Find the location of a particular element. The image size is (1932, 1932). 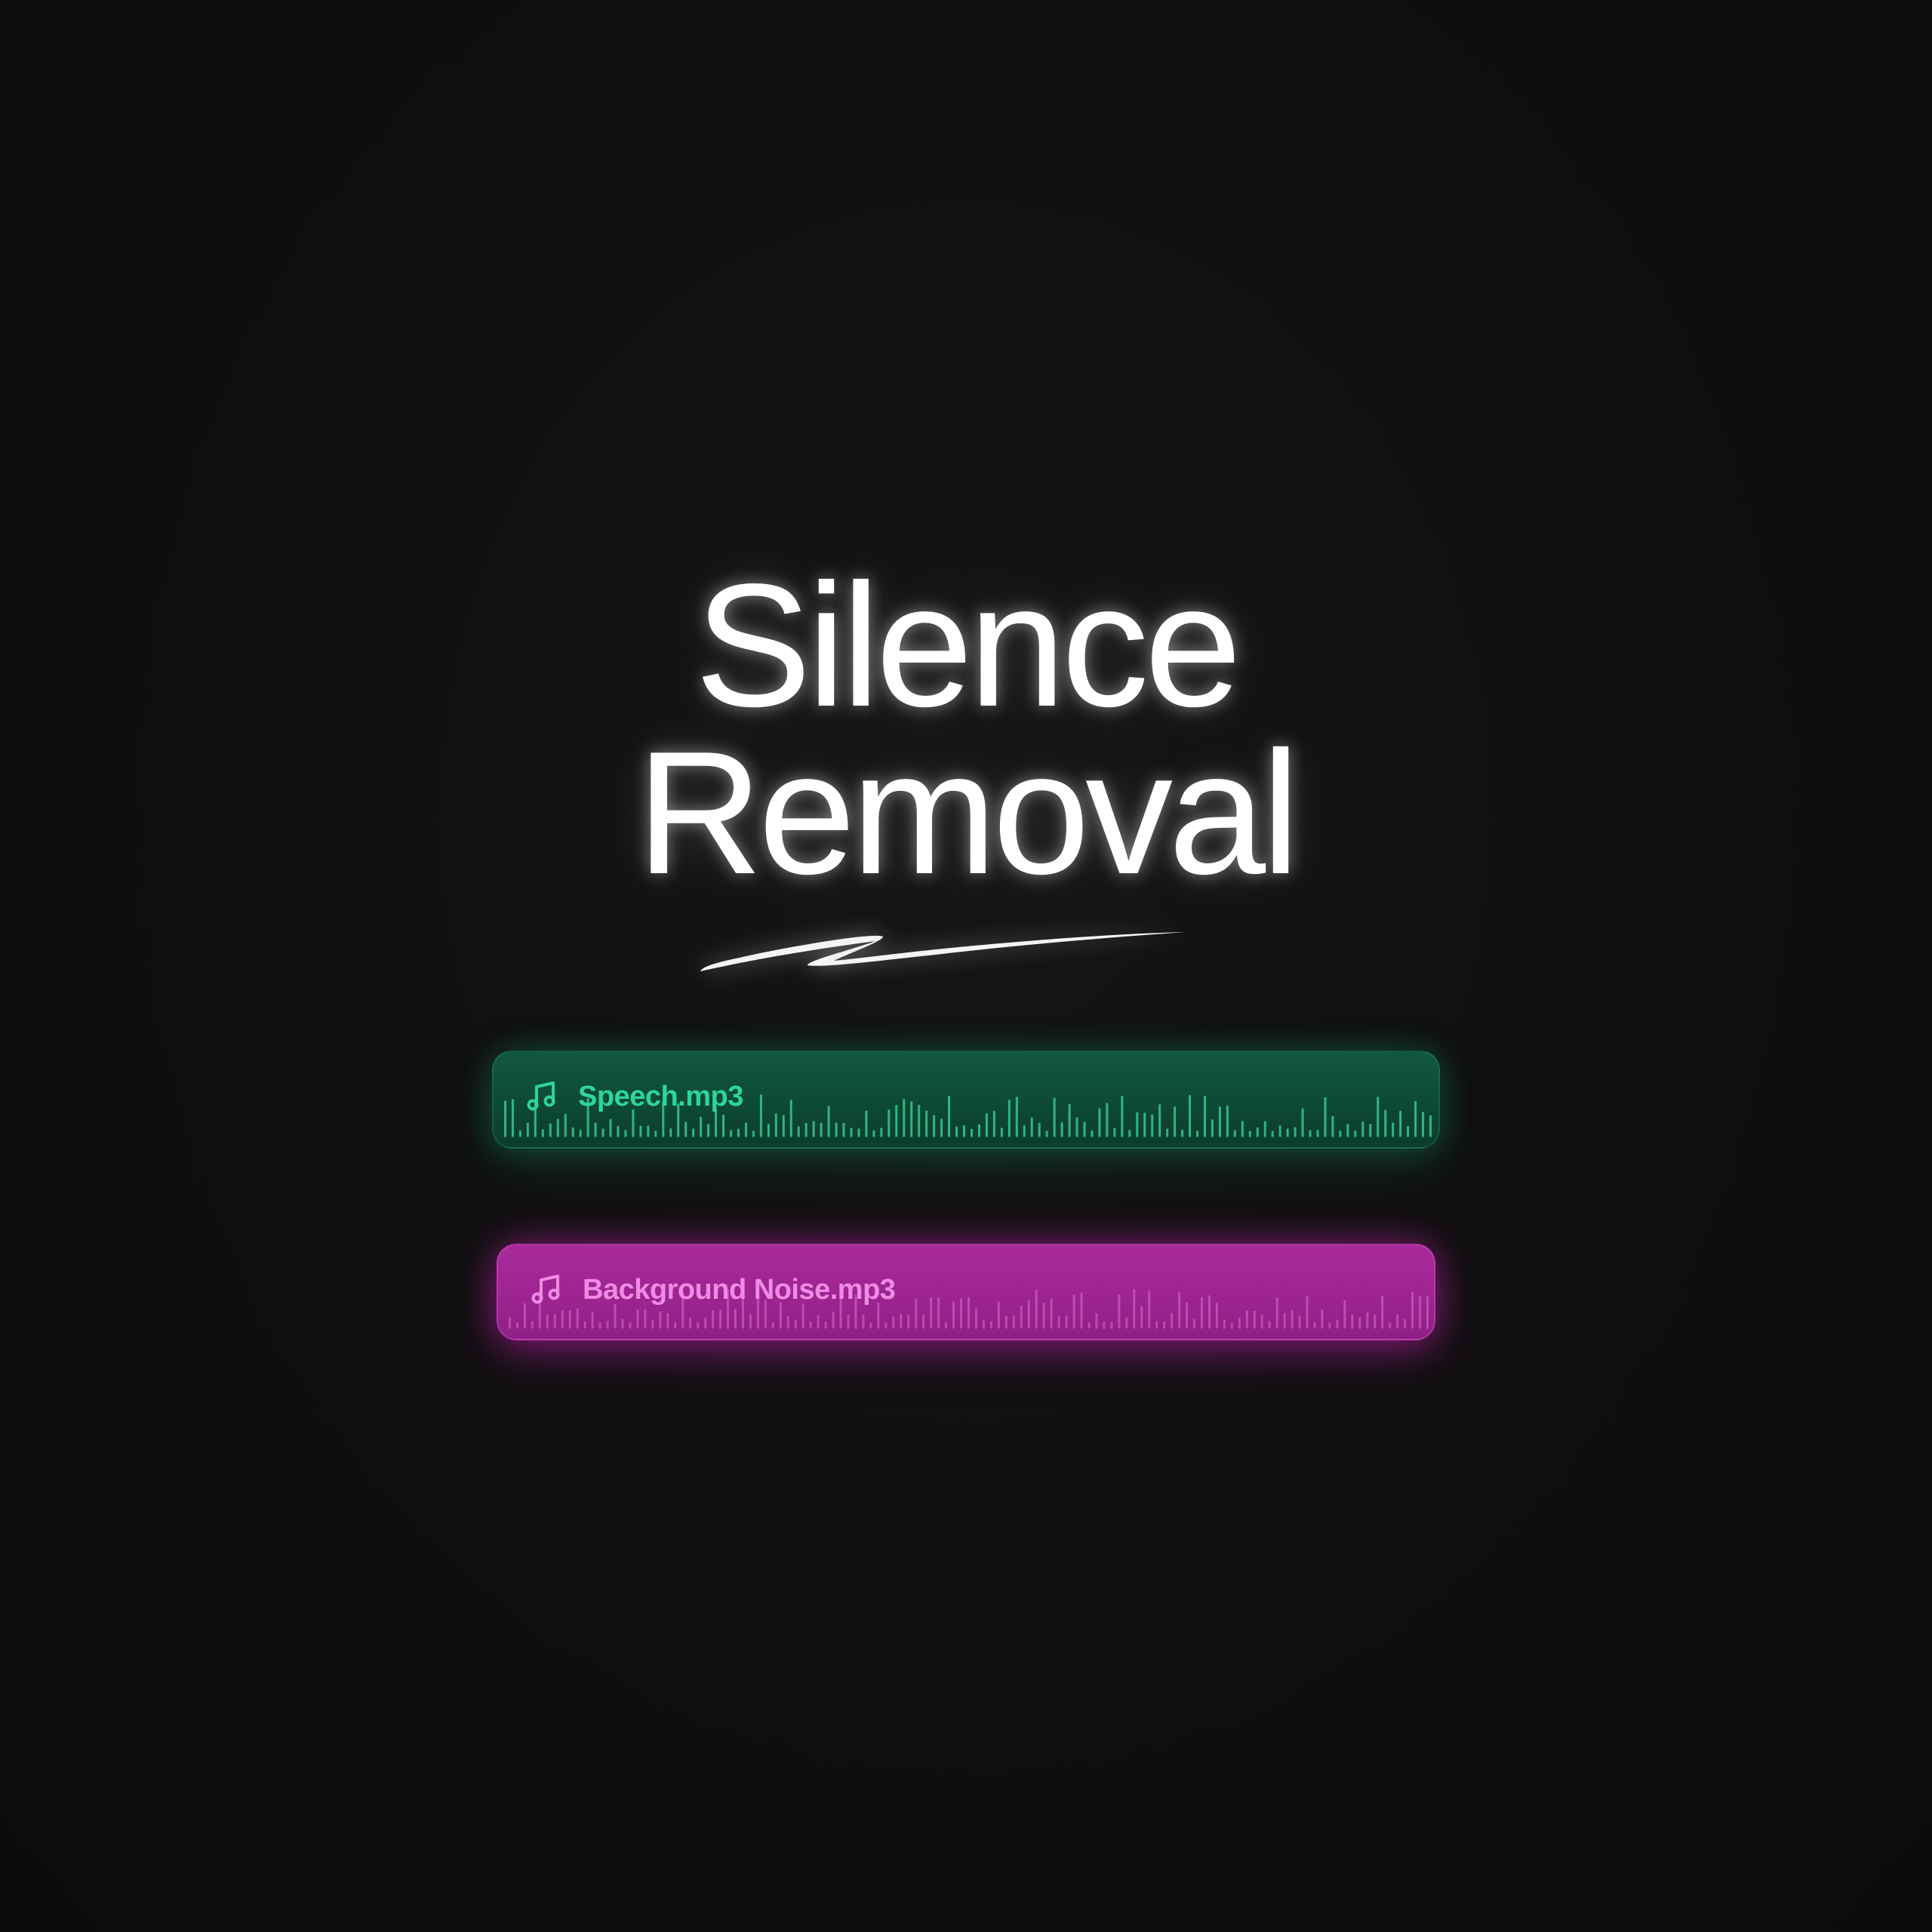

background-noise-track: Background Noise.mp3 is located at coordinates (966, 1292).